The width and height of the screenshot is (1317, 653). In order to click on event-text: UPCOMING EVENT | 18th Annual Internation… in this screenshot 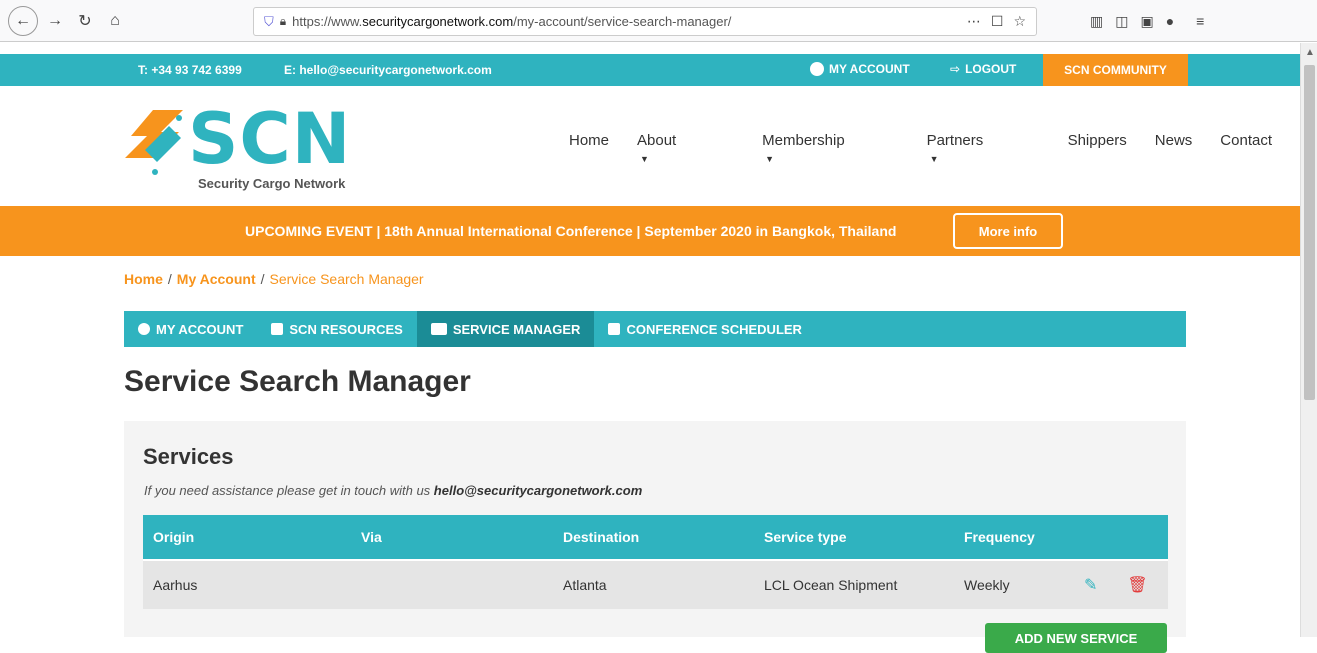, I will do `click(571, 231)`.